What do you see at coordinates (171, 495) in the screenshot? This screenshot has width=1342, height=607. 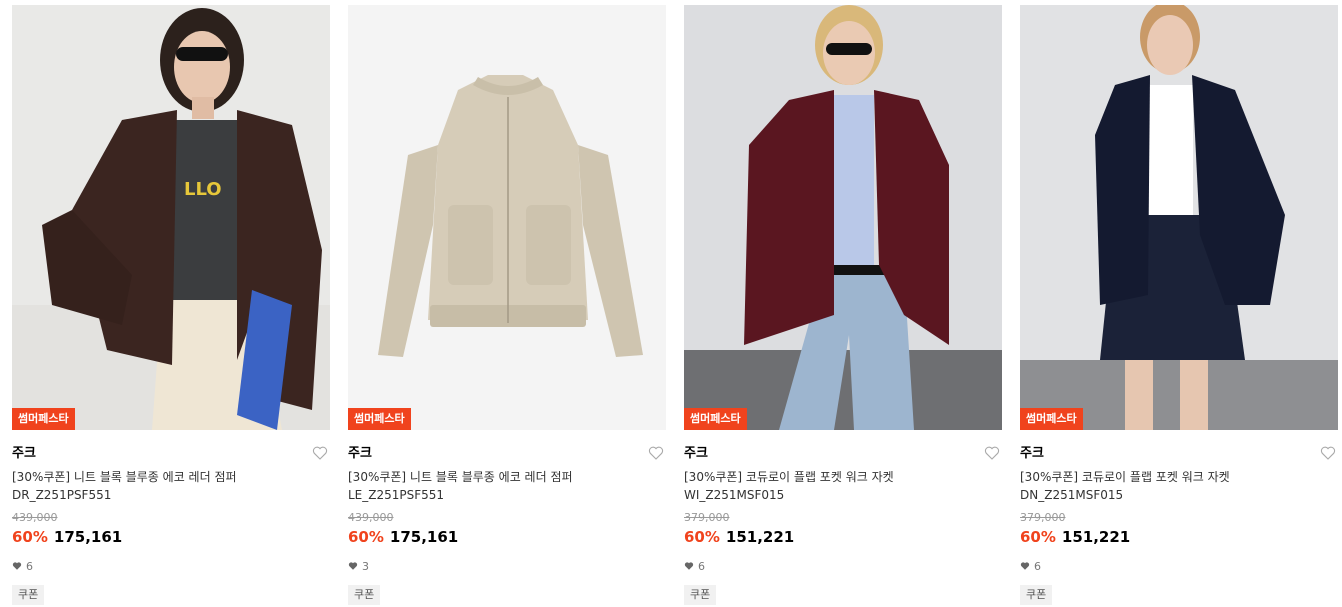 I see `product-code: DR_Z251PSF551` at bounding box center [171, 495].